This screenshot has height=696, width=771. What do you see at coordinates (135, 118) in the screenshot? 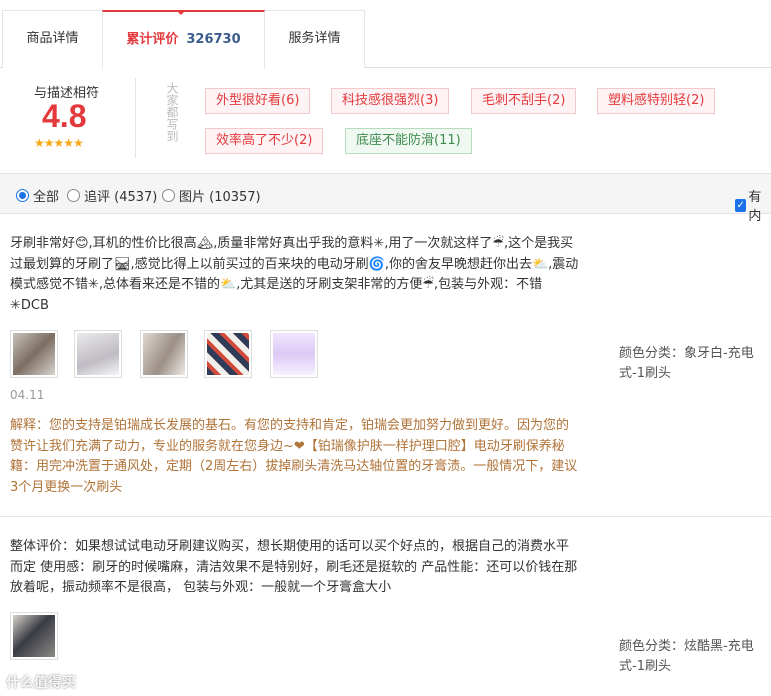
I see `summary-divider` at bounding box center [135, 118].